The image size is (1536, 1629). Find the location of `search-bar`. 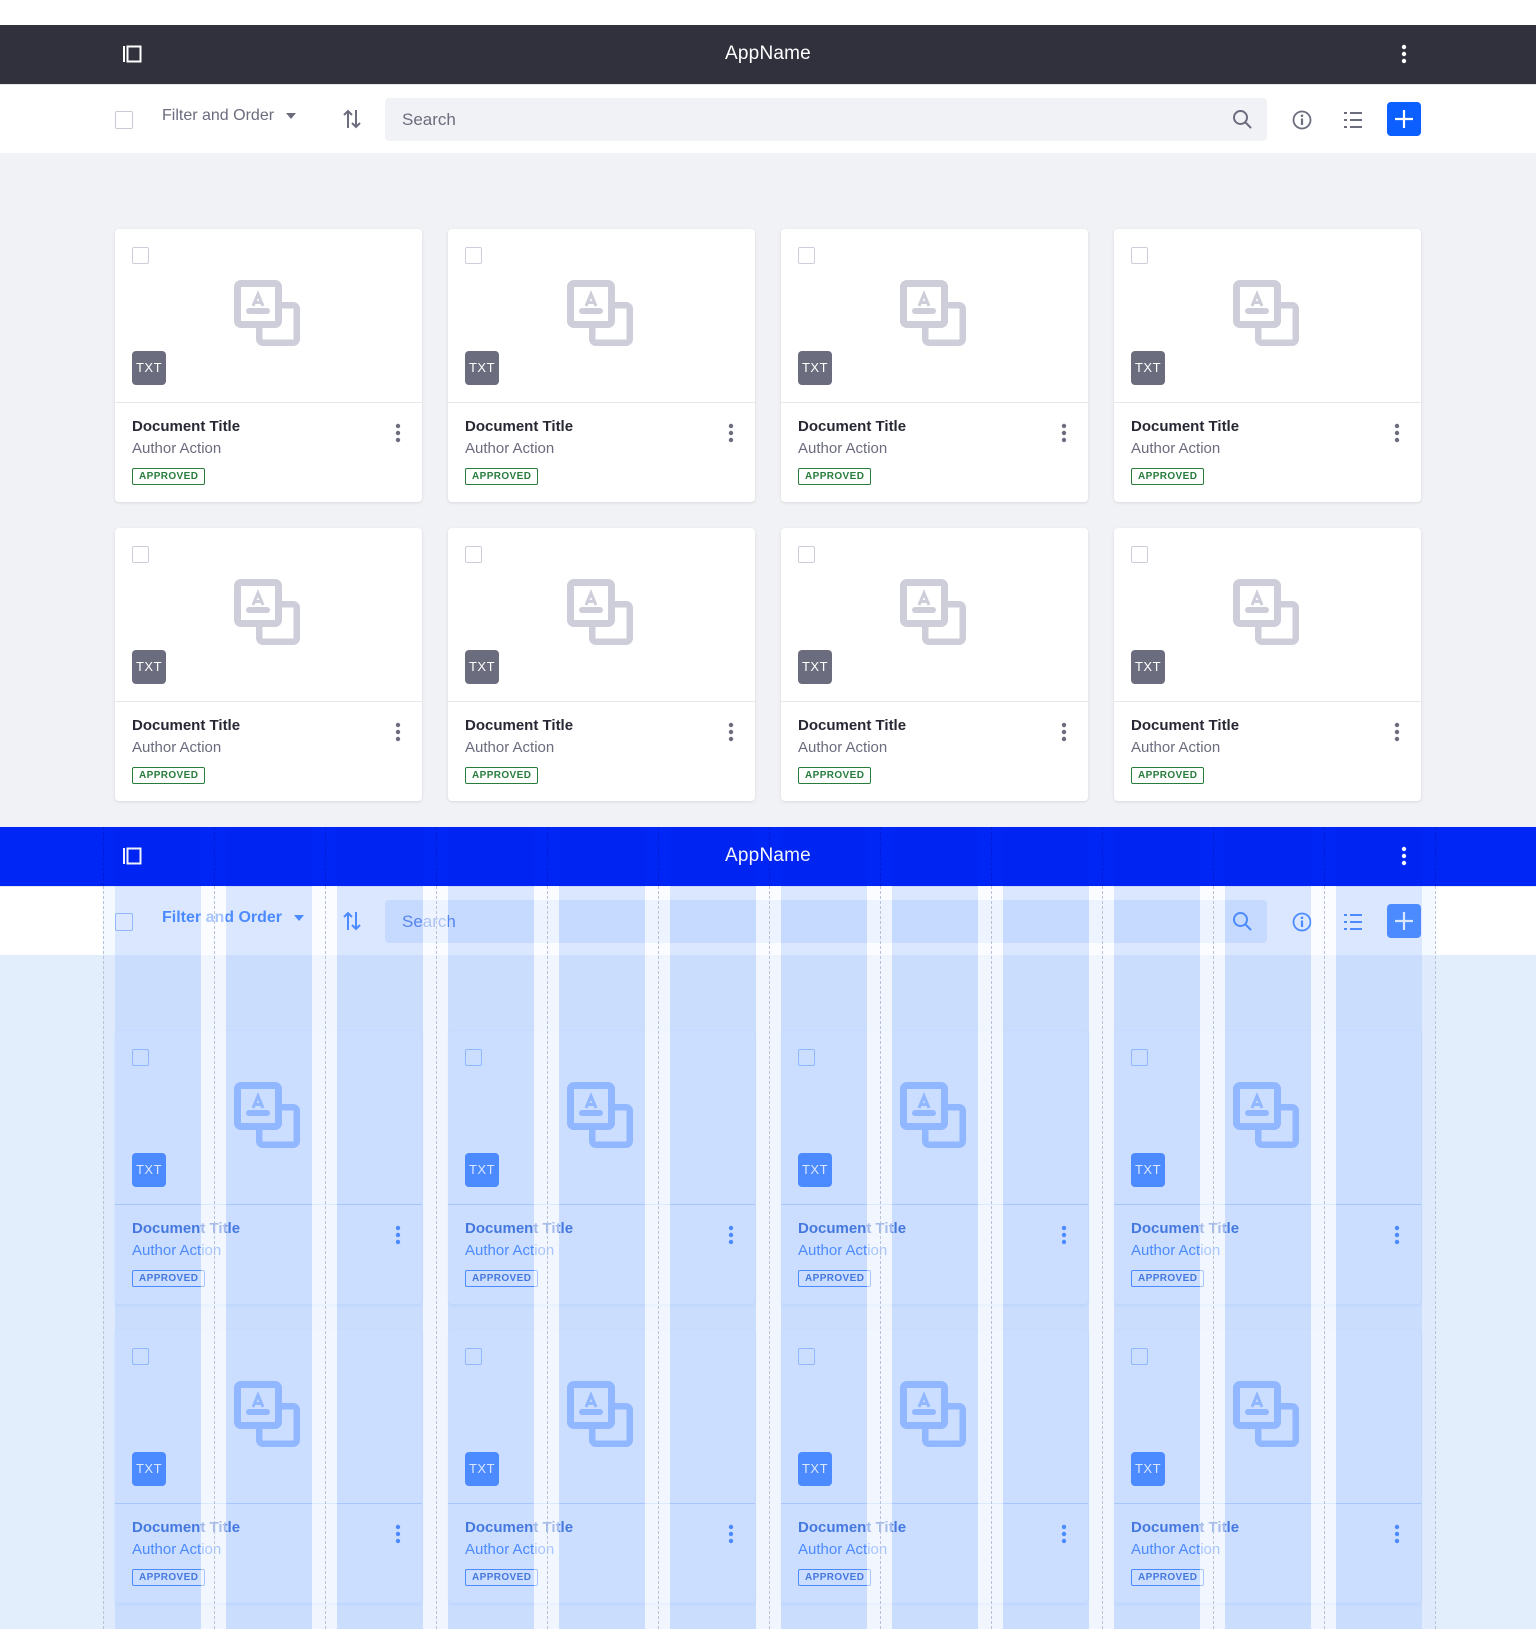

search-bar is located at coordinates (826, 921).